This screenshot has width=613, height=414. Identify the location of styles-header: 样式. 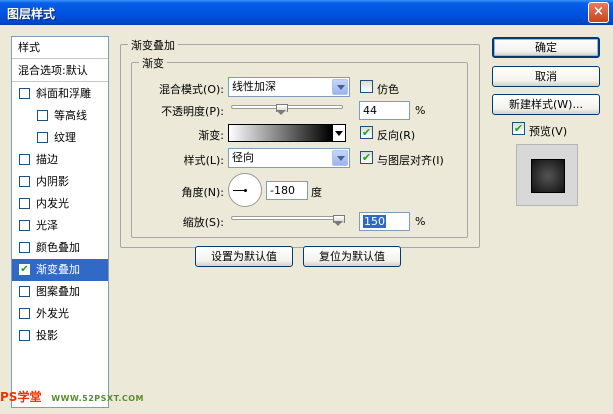
(60, 48).